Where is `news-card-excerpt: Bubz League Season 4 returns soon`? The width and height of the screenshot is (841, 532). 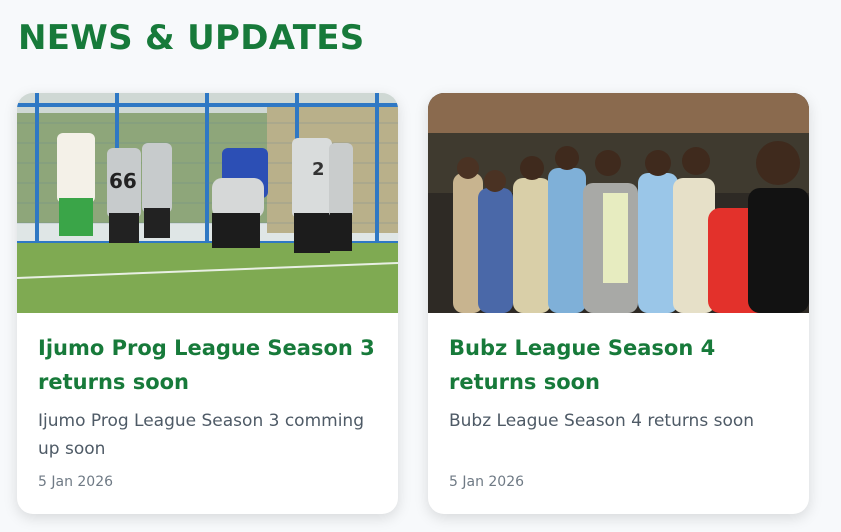
news-card-excerpt: Bubz League Season 4 returns soon is located at coordinates (602, 421).